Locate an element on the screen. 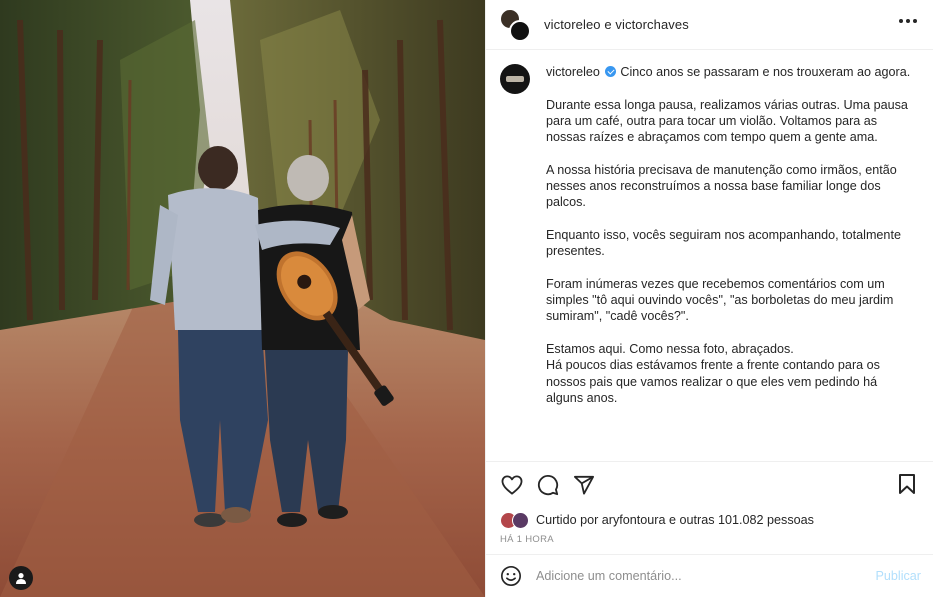 This screenshot has width=933, height=597. tagged-users-icon is located at coordinates (21, 578).